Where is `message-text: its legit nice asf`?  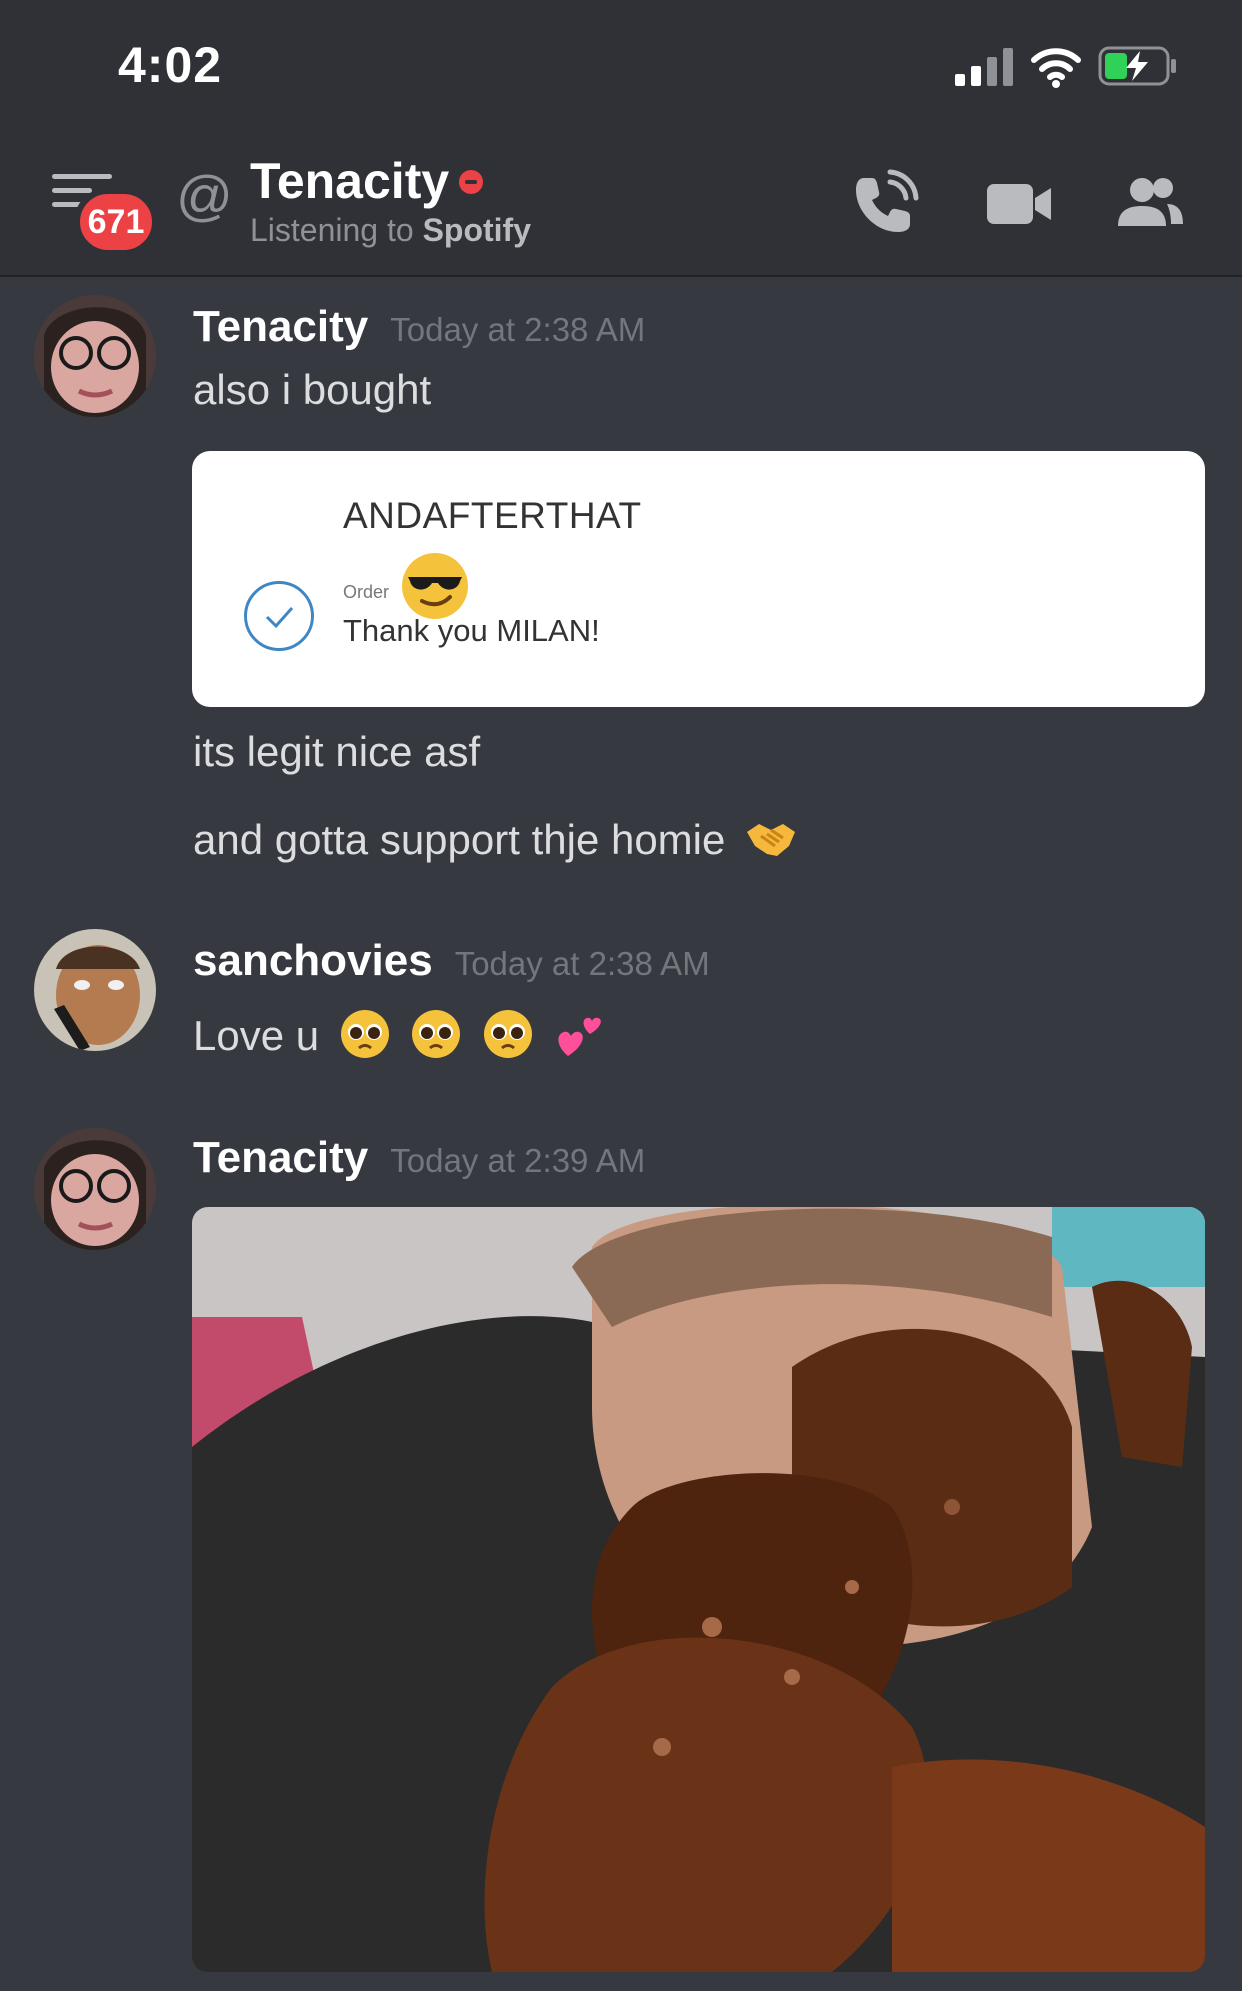
message-text: its legit nice asf is located at coordinates (337, 751).